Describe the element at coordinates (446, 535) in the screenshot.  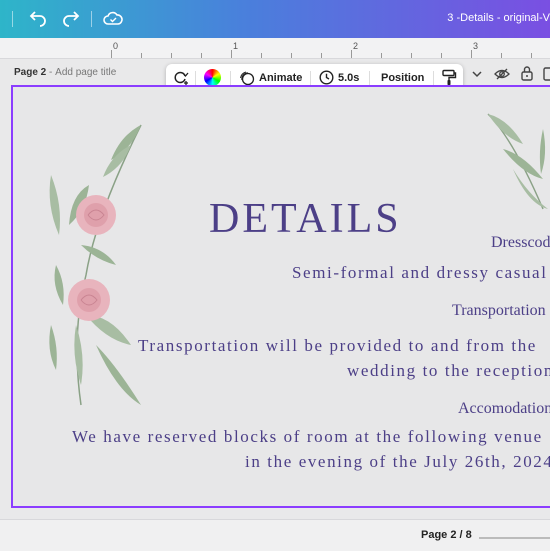
I see `page-indicator: Page 2 / 8` at that location.